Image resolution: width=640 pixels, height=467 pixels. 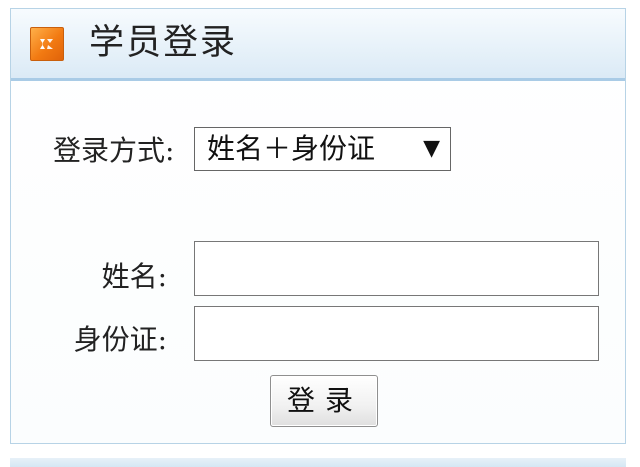 I want to click on login-method-value: 姓名＋身份证, so click(x=291, y=148).